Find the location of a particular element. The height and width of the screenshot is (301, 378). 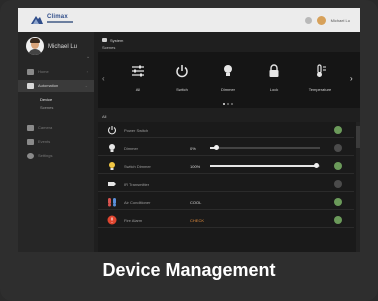

sliders-icon is located at coordinates (138, 71).